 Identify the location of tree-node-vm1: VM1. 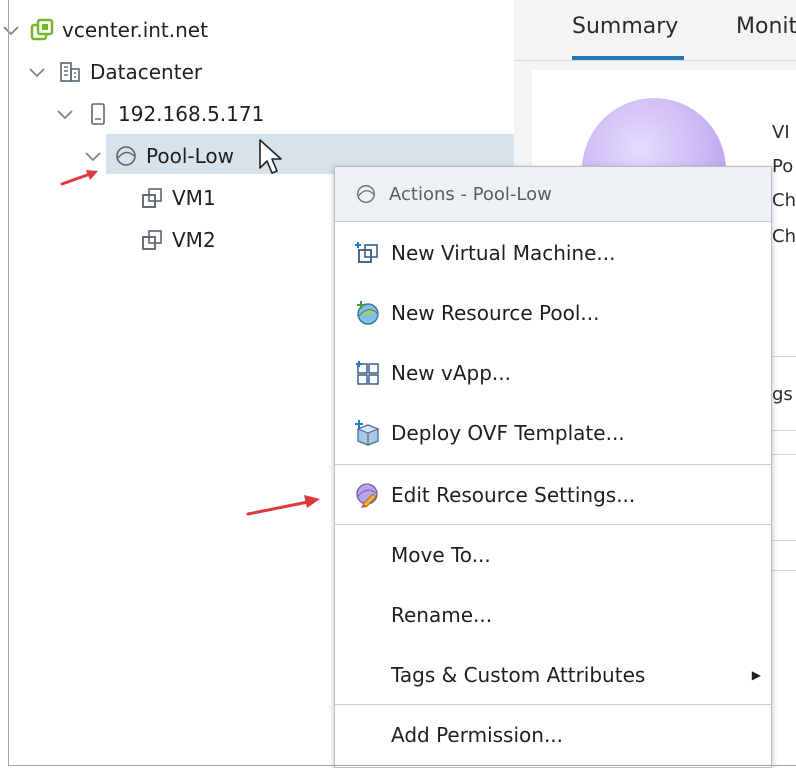
(178, 198).